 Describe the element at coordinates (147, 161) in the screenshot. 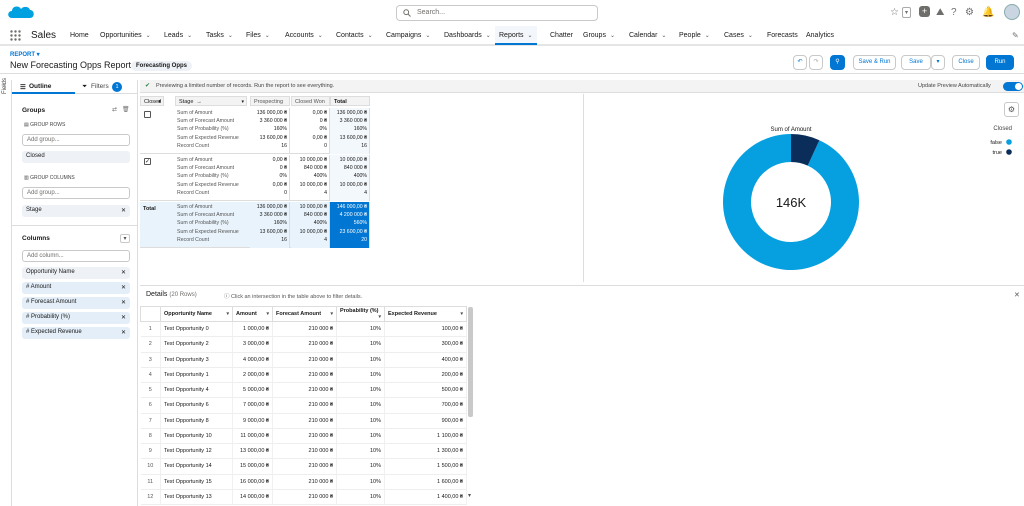

I see `closed-true-checkbox: ✓` at that location.